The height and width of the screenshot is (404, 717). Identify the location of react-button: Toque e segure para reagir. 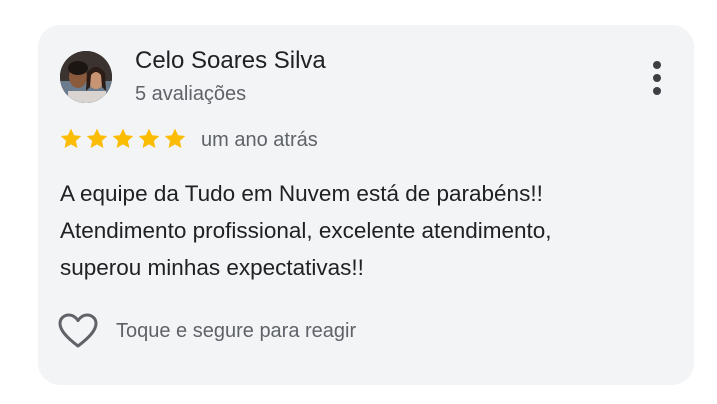
(207, 331).